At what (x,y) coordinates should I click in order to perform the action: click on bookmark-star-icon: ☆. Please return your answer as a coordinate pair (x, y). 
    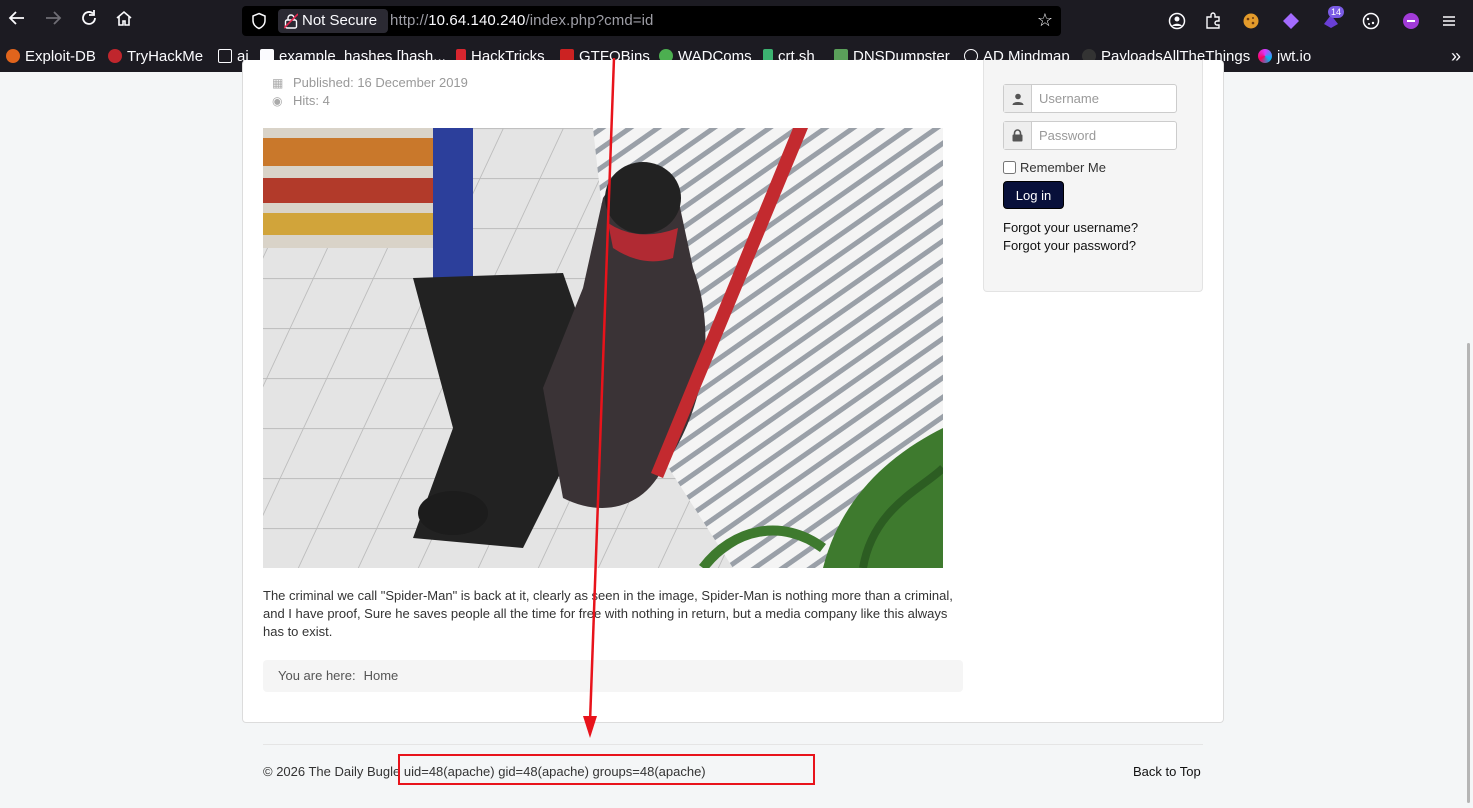
    Looking at the image, I should click on (1045, 20).